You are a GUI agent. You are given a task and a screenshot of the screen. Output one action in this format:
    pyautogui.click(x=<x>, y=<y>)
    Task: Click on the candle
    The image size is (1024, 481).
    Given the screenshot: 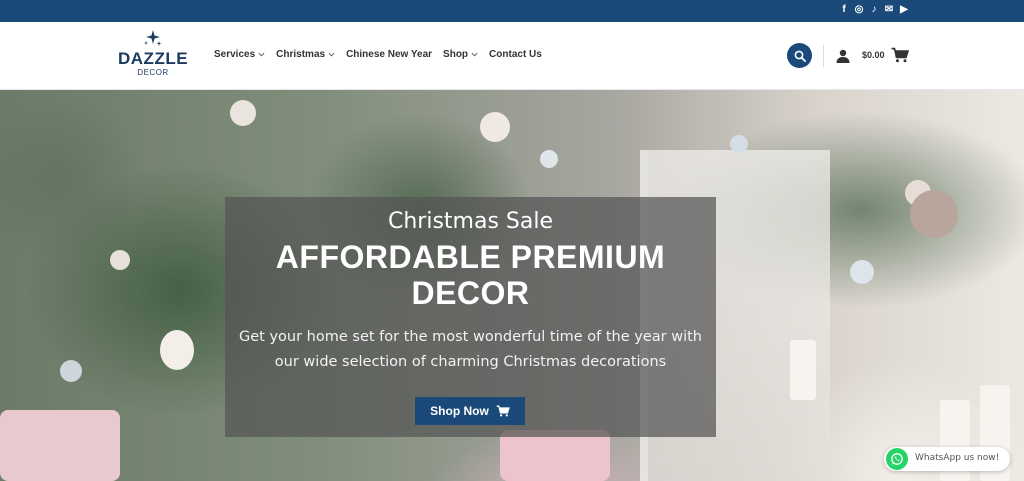 What is the action you would take?
    pyautogui.click(x=803, y=370)
    